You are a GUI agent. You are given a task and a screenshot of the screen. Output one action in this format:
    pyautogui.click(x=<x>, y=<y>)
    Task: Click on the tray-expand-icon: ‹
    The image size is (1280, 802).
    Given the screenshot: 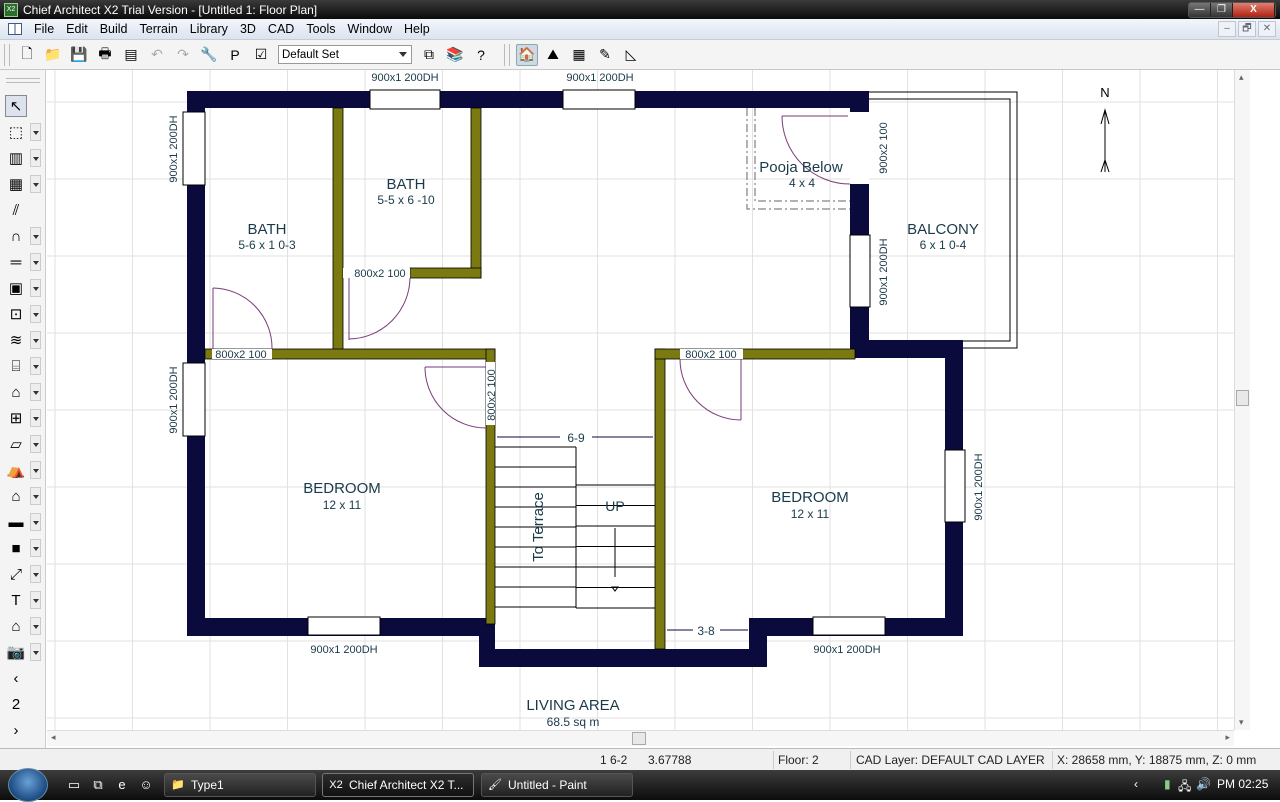 What is the action you would take?
    pyautogui.click(x=1136, y=784)
    